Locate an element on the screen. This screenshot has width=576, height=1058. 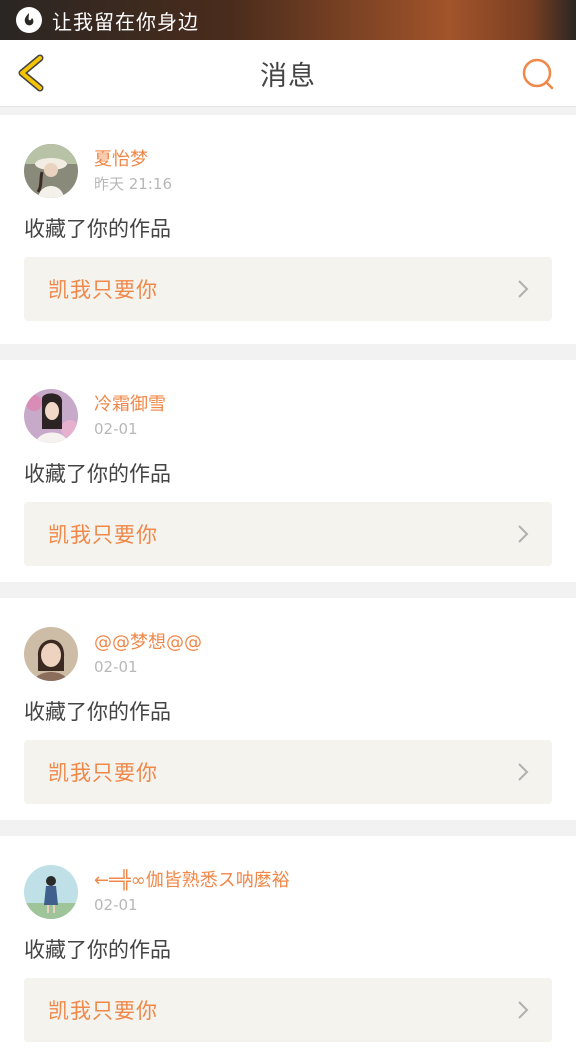
status-bar: 让我留在你身边 is located at coordinates (288, 20).